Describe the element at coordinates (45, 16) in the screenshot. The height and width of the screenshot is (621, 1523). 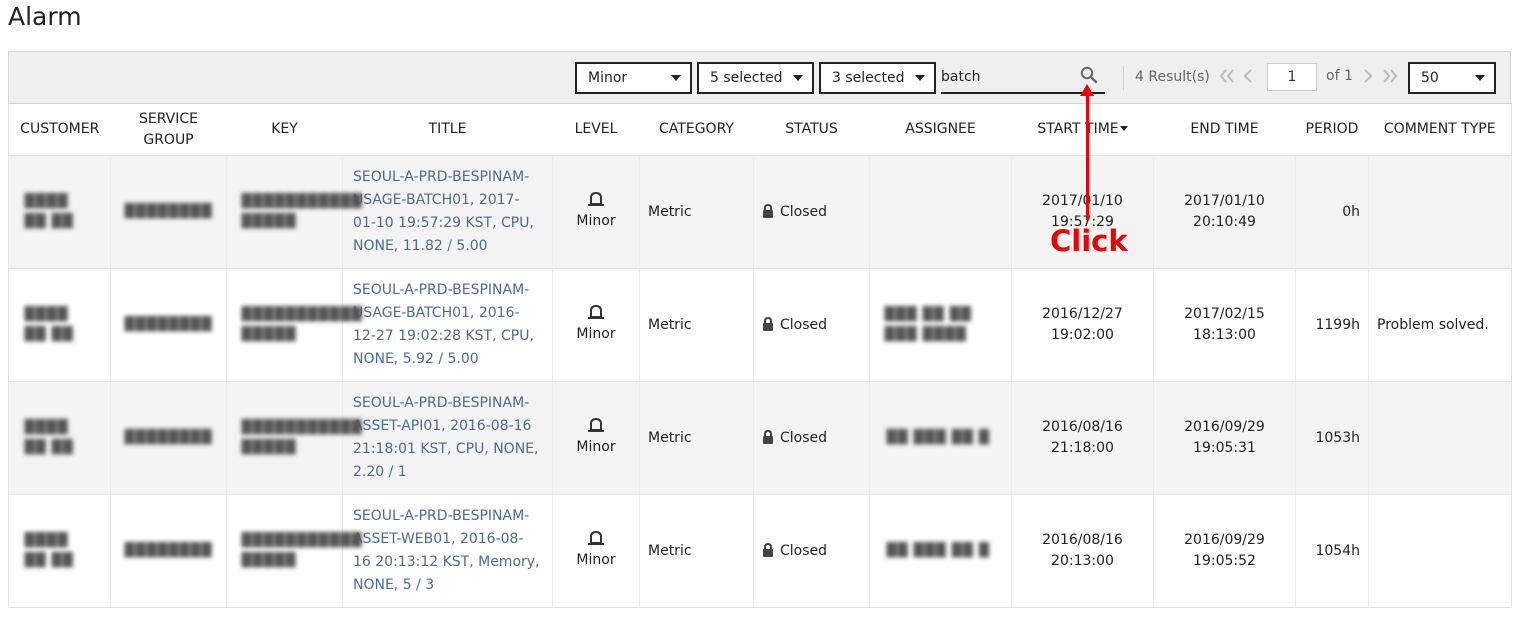
I see `page-title: Alarm` at that location.